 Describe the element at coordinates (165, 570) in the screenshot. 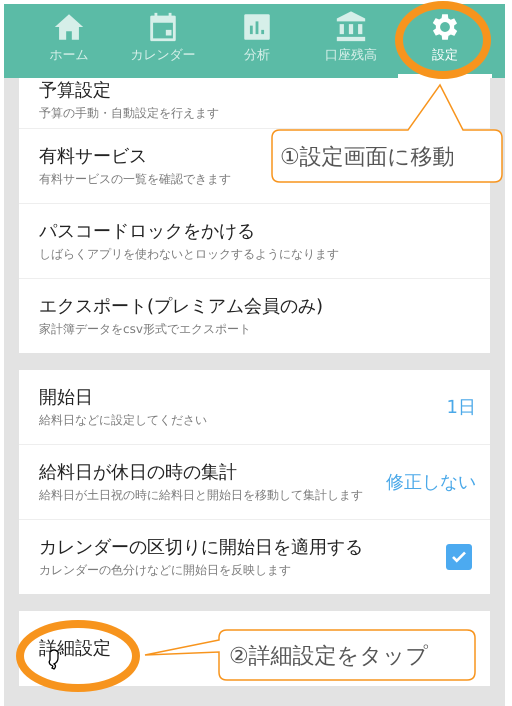

I see `setting-description: カレンダーの色分けなどに開始日を反映します` at that location.